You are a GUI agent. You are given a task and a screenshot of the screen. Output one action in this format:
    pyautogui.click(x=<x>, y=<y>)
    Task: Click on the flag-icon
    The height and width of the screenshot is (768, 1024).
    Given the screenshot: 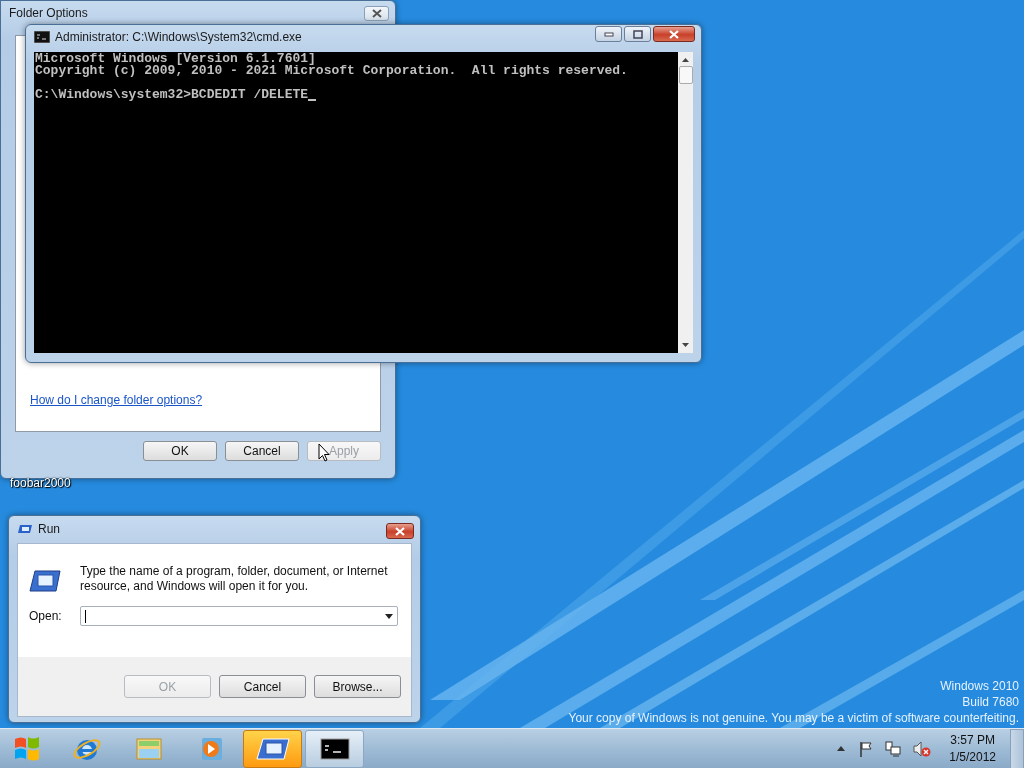 What is the action you would take?
    pyautogui.click(x=866, y=748)
    